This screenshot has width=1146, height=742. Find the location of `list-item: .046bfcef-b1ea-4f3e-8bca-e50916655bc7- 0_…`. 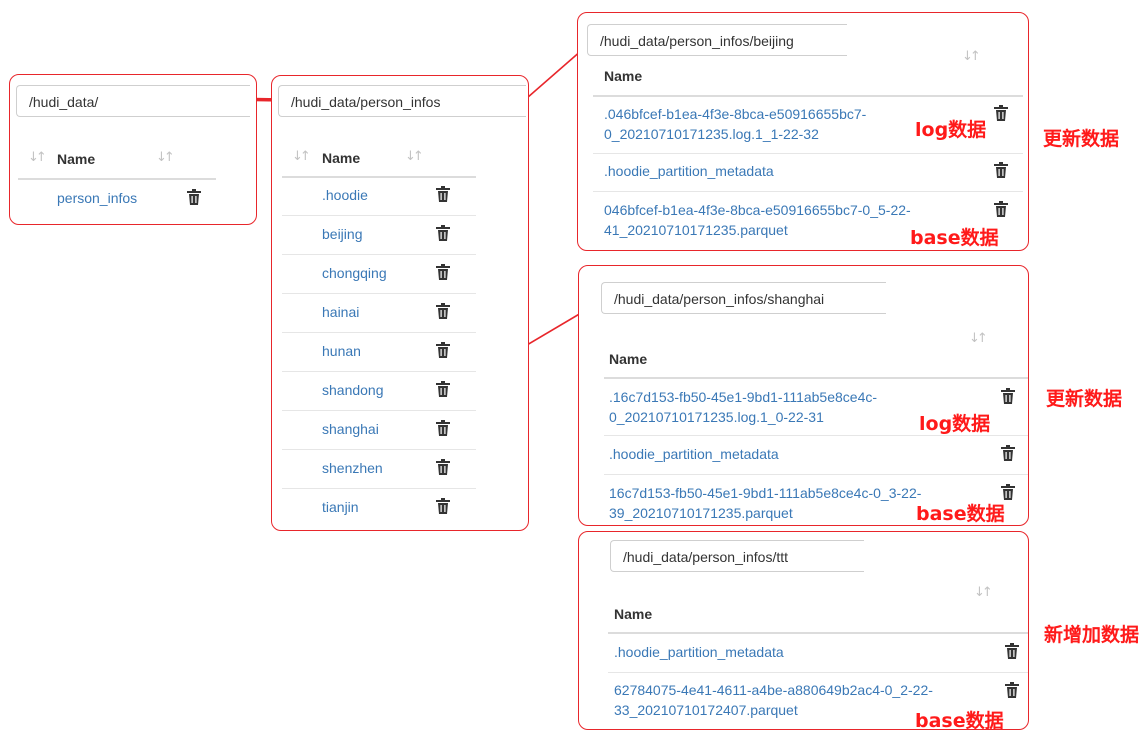

list-item: .046bfcef-b1ea-4f3e-8bca-e50916655bc7- 0_… is located at coordinates (735, 124).